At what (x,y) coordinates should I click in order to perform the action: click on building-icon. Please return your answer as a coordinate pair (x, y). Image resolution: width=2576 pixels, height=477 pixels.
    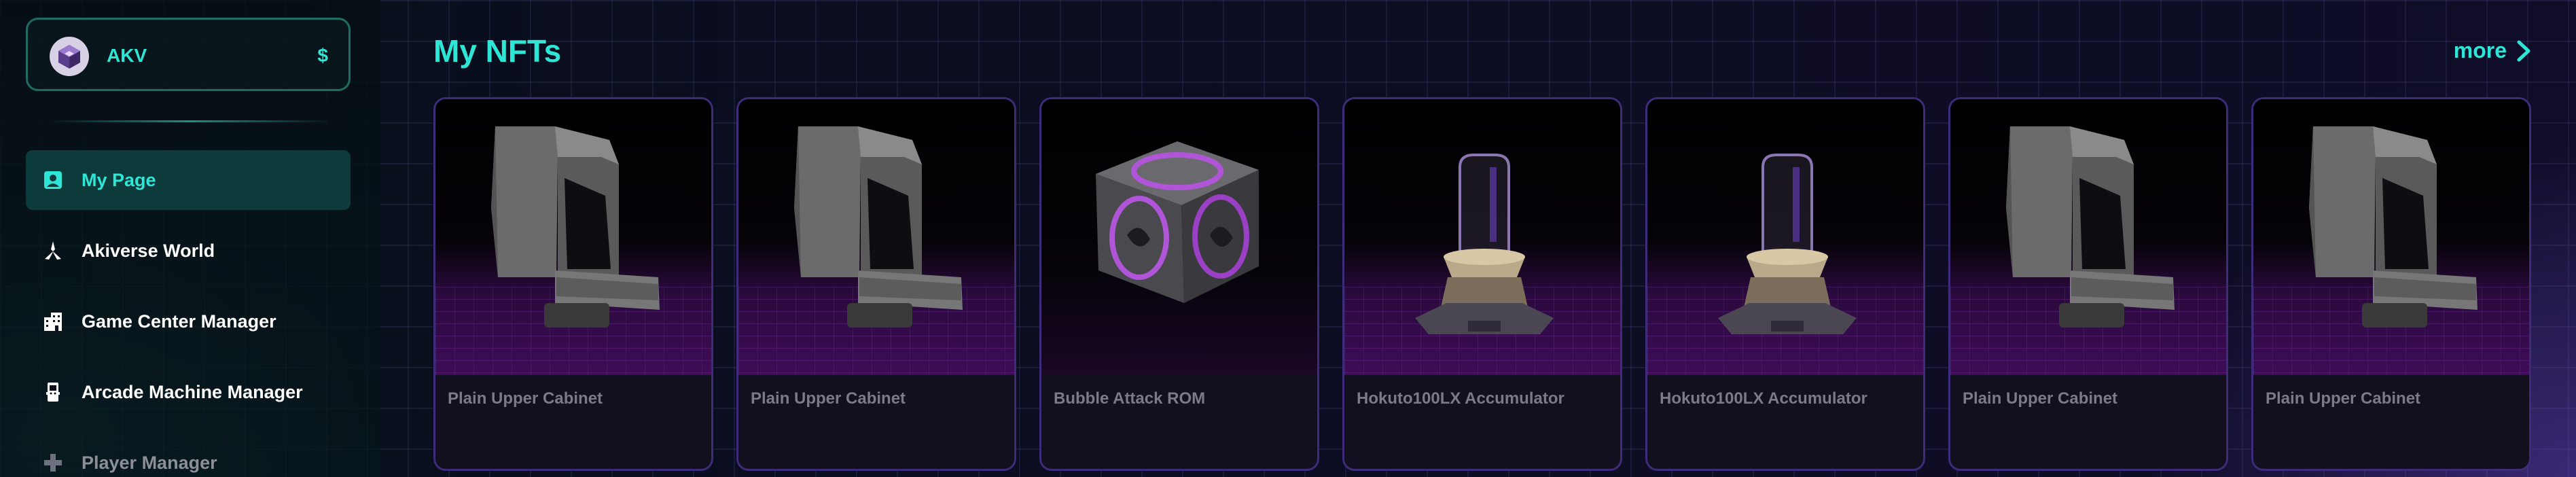
    Looking at the image, I should click on (53, 321).